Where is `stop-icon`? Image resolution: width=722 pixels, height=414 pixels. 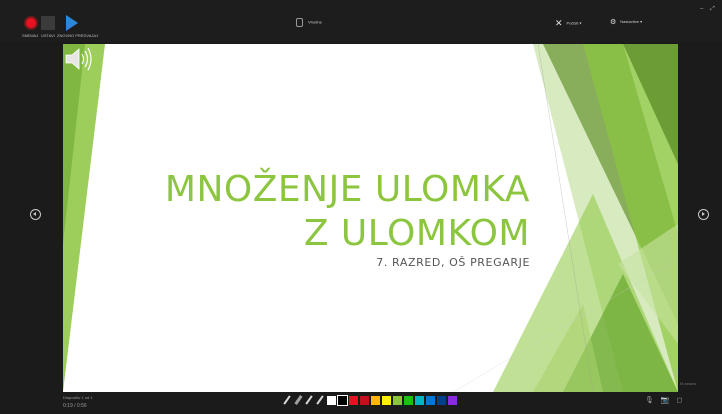
stop-icon is located at coordinates (48, 23).